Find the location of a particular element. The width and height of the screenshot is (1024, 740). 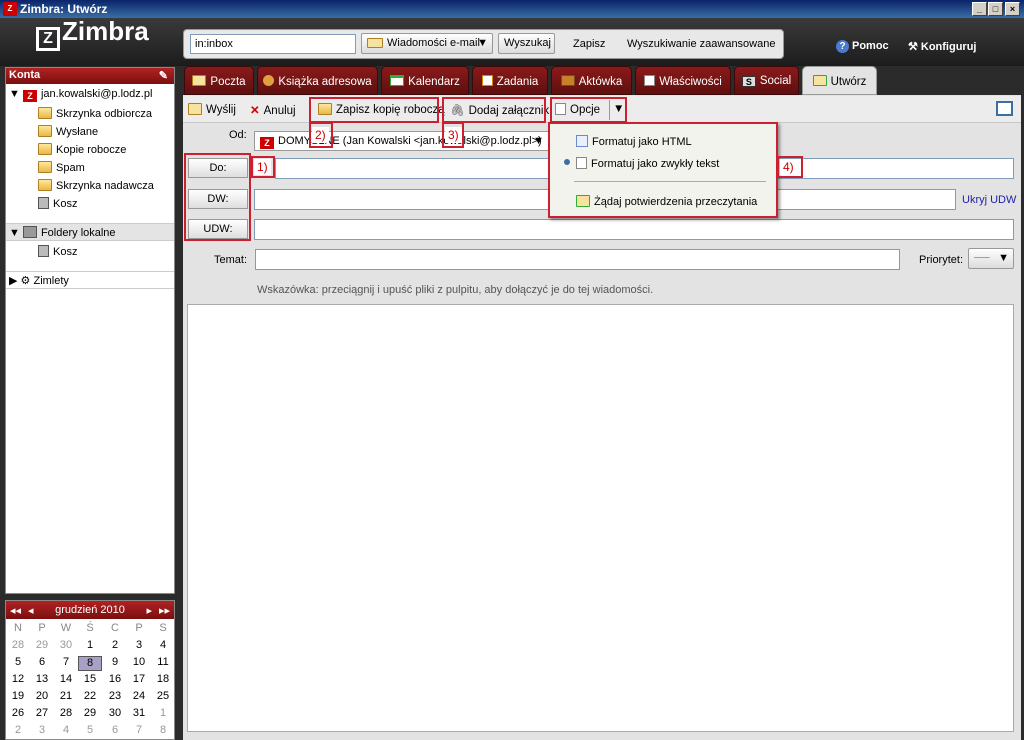

zimlets-row: ▶ ⚙ Zimlety is located at coordinates (90, 280).